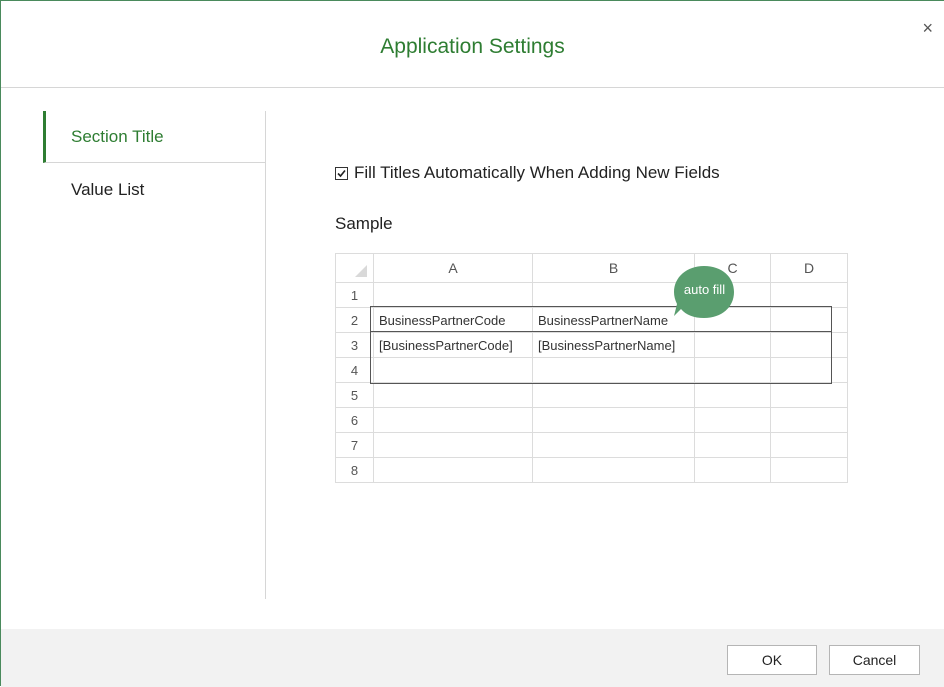 This screenshot has height=687, width=944. I want to click on column-header-b: B, so click(613, 268).